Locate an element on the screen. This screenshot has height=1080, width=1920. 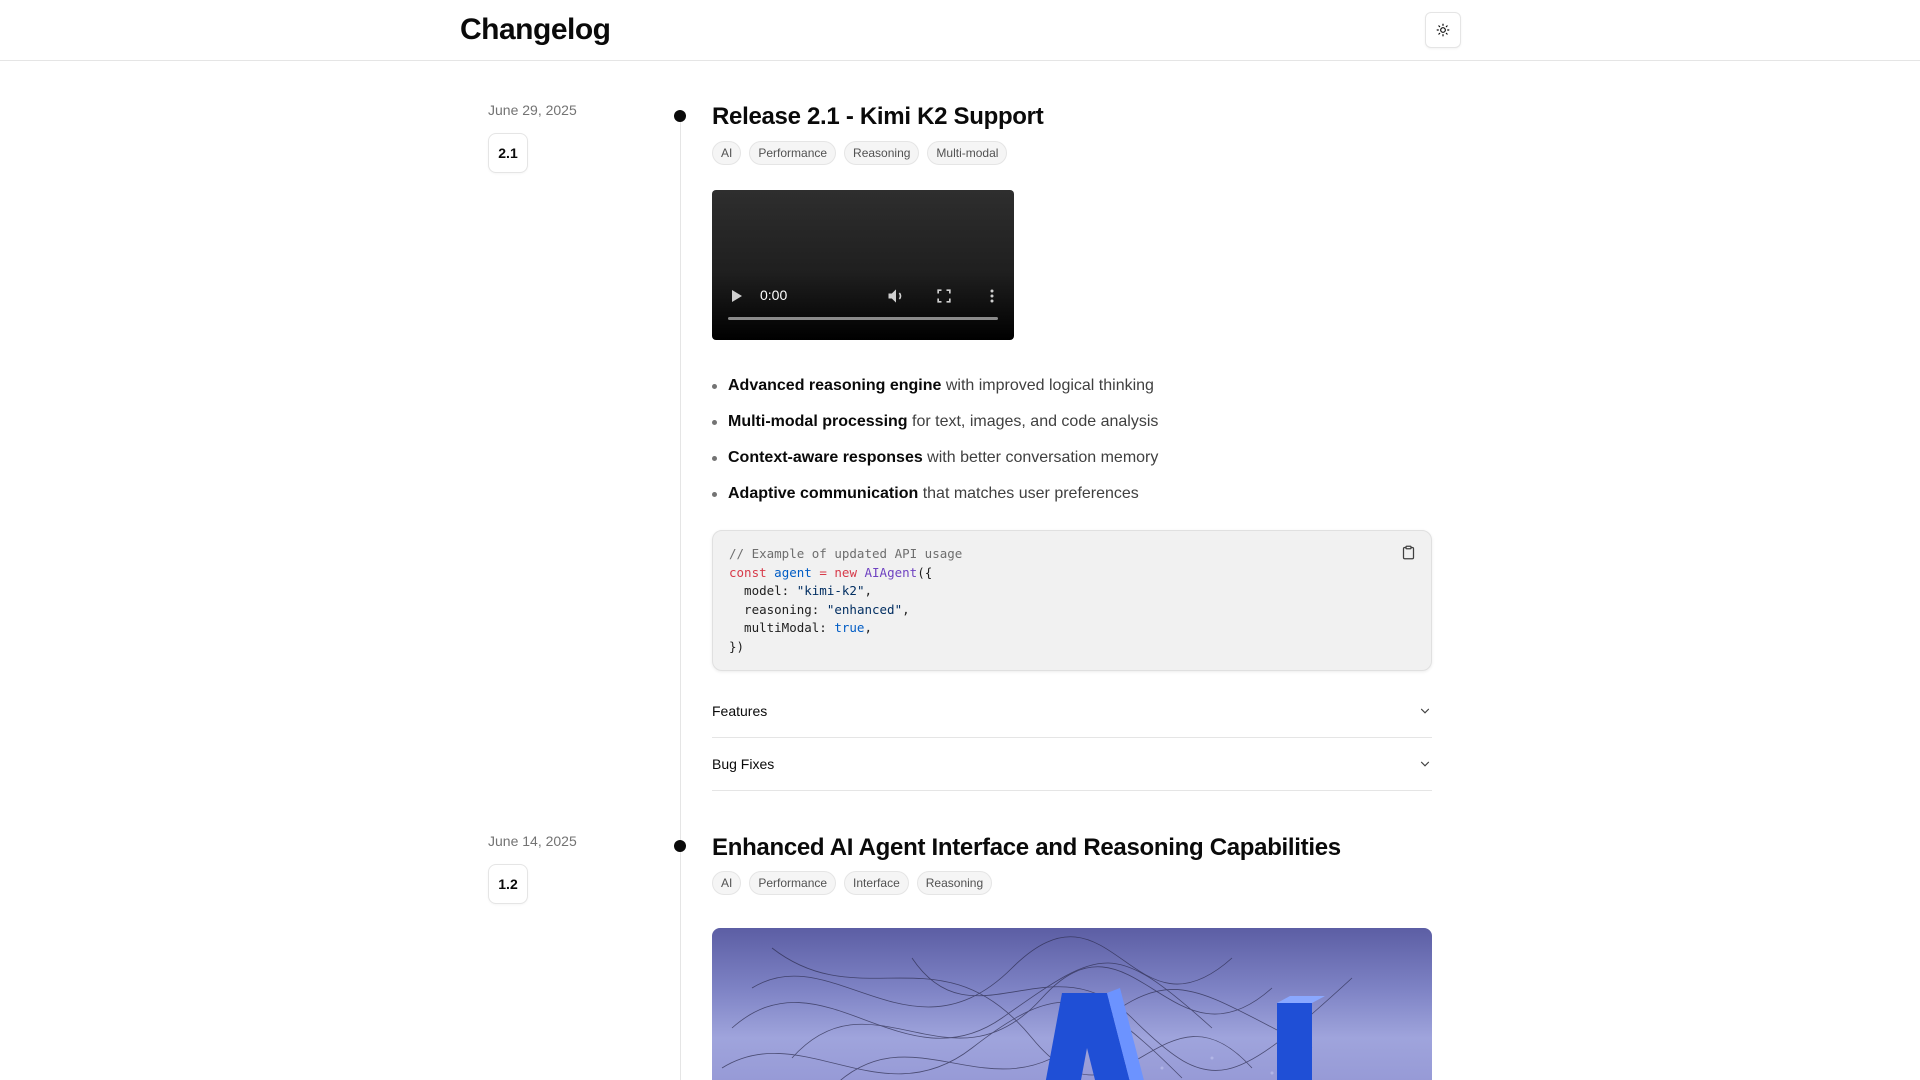
video-progress-bar is located at coordinates (863, 318).